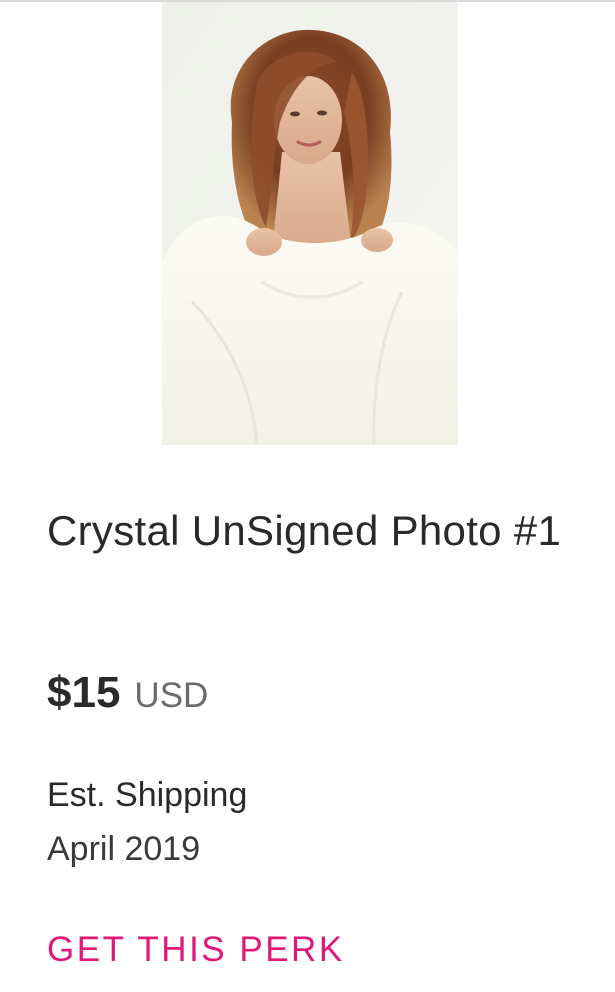 The height and width of the screenshot is (992, 615). I want to click on shipping-label: Est. Shipping, so click(147, 795).